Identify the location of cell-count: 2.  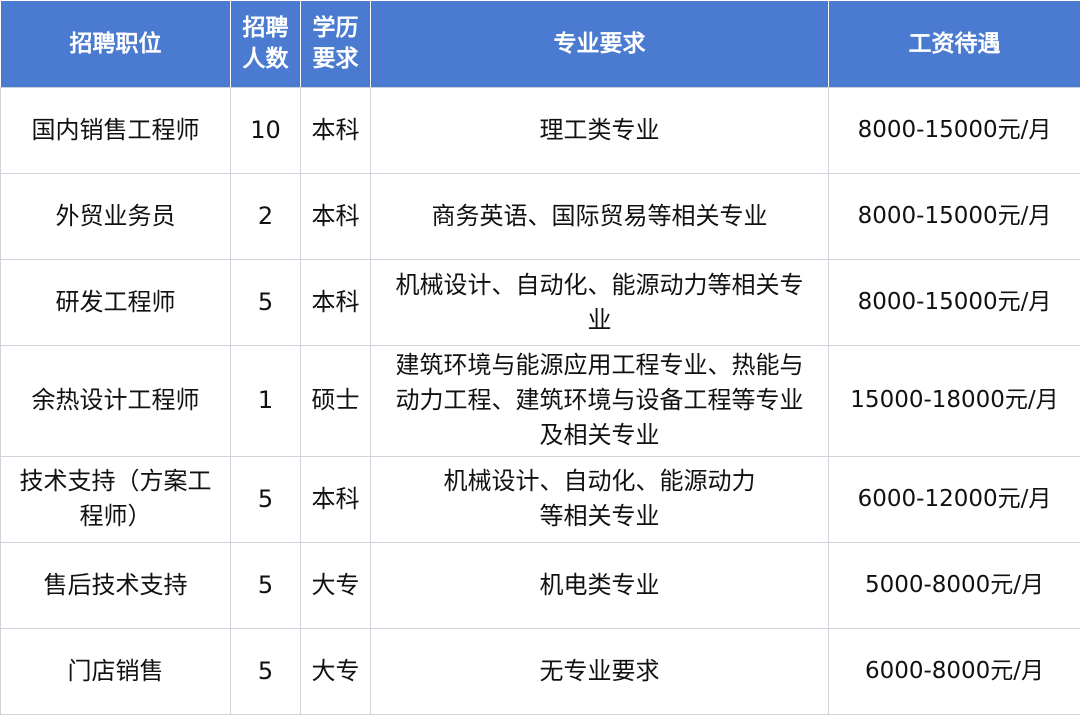
(265, 217).